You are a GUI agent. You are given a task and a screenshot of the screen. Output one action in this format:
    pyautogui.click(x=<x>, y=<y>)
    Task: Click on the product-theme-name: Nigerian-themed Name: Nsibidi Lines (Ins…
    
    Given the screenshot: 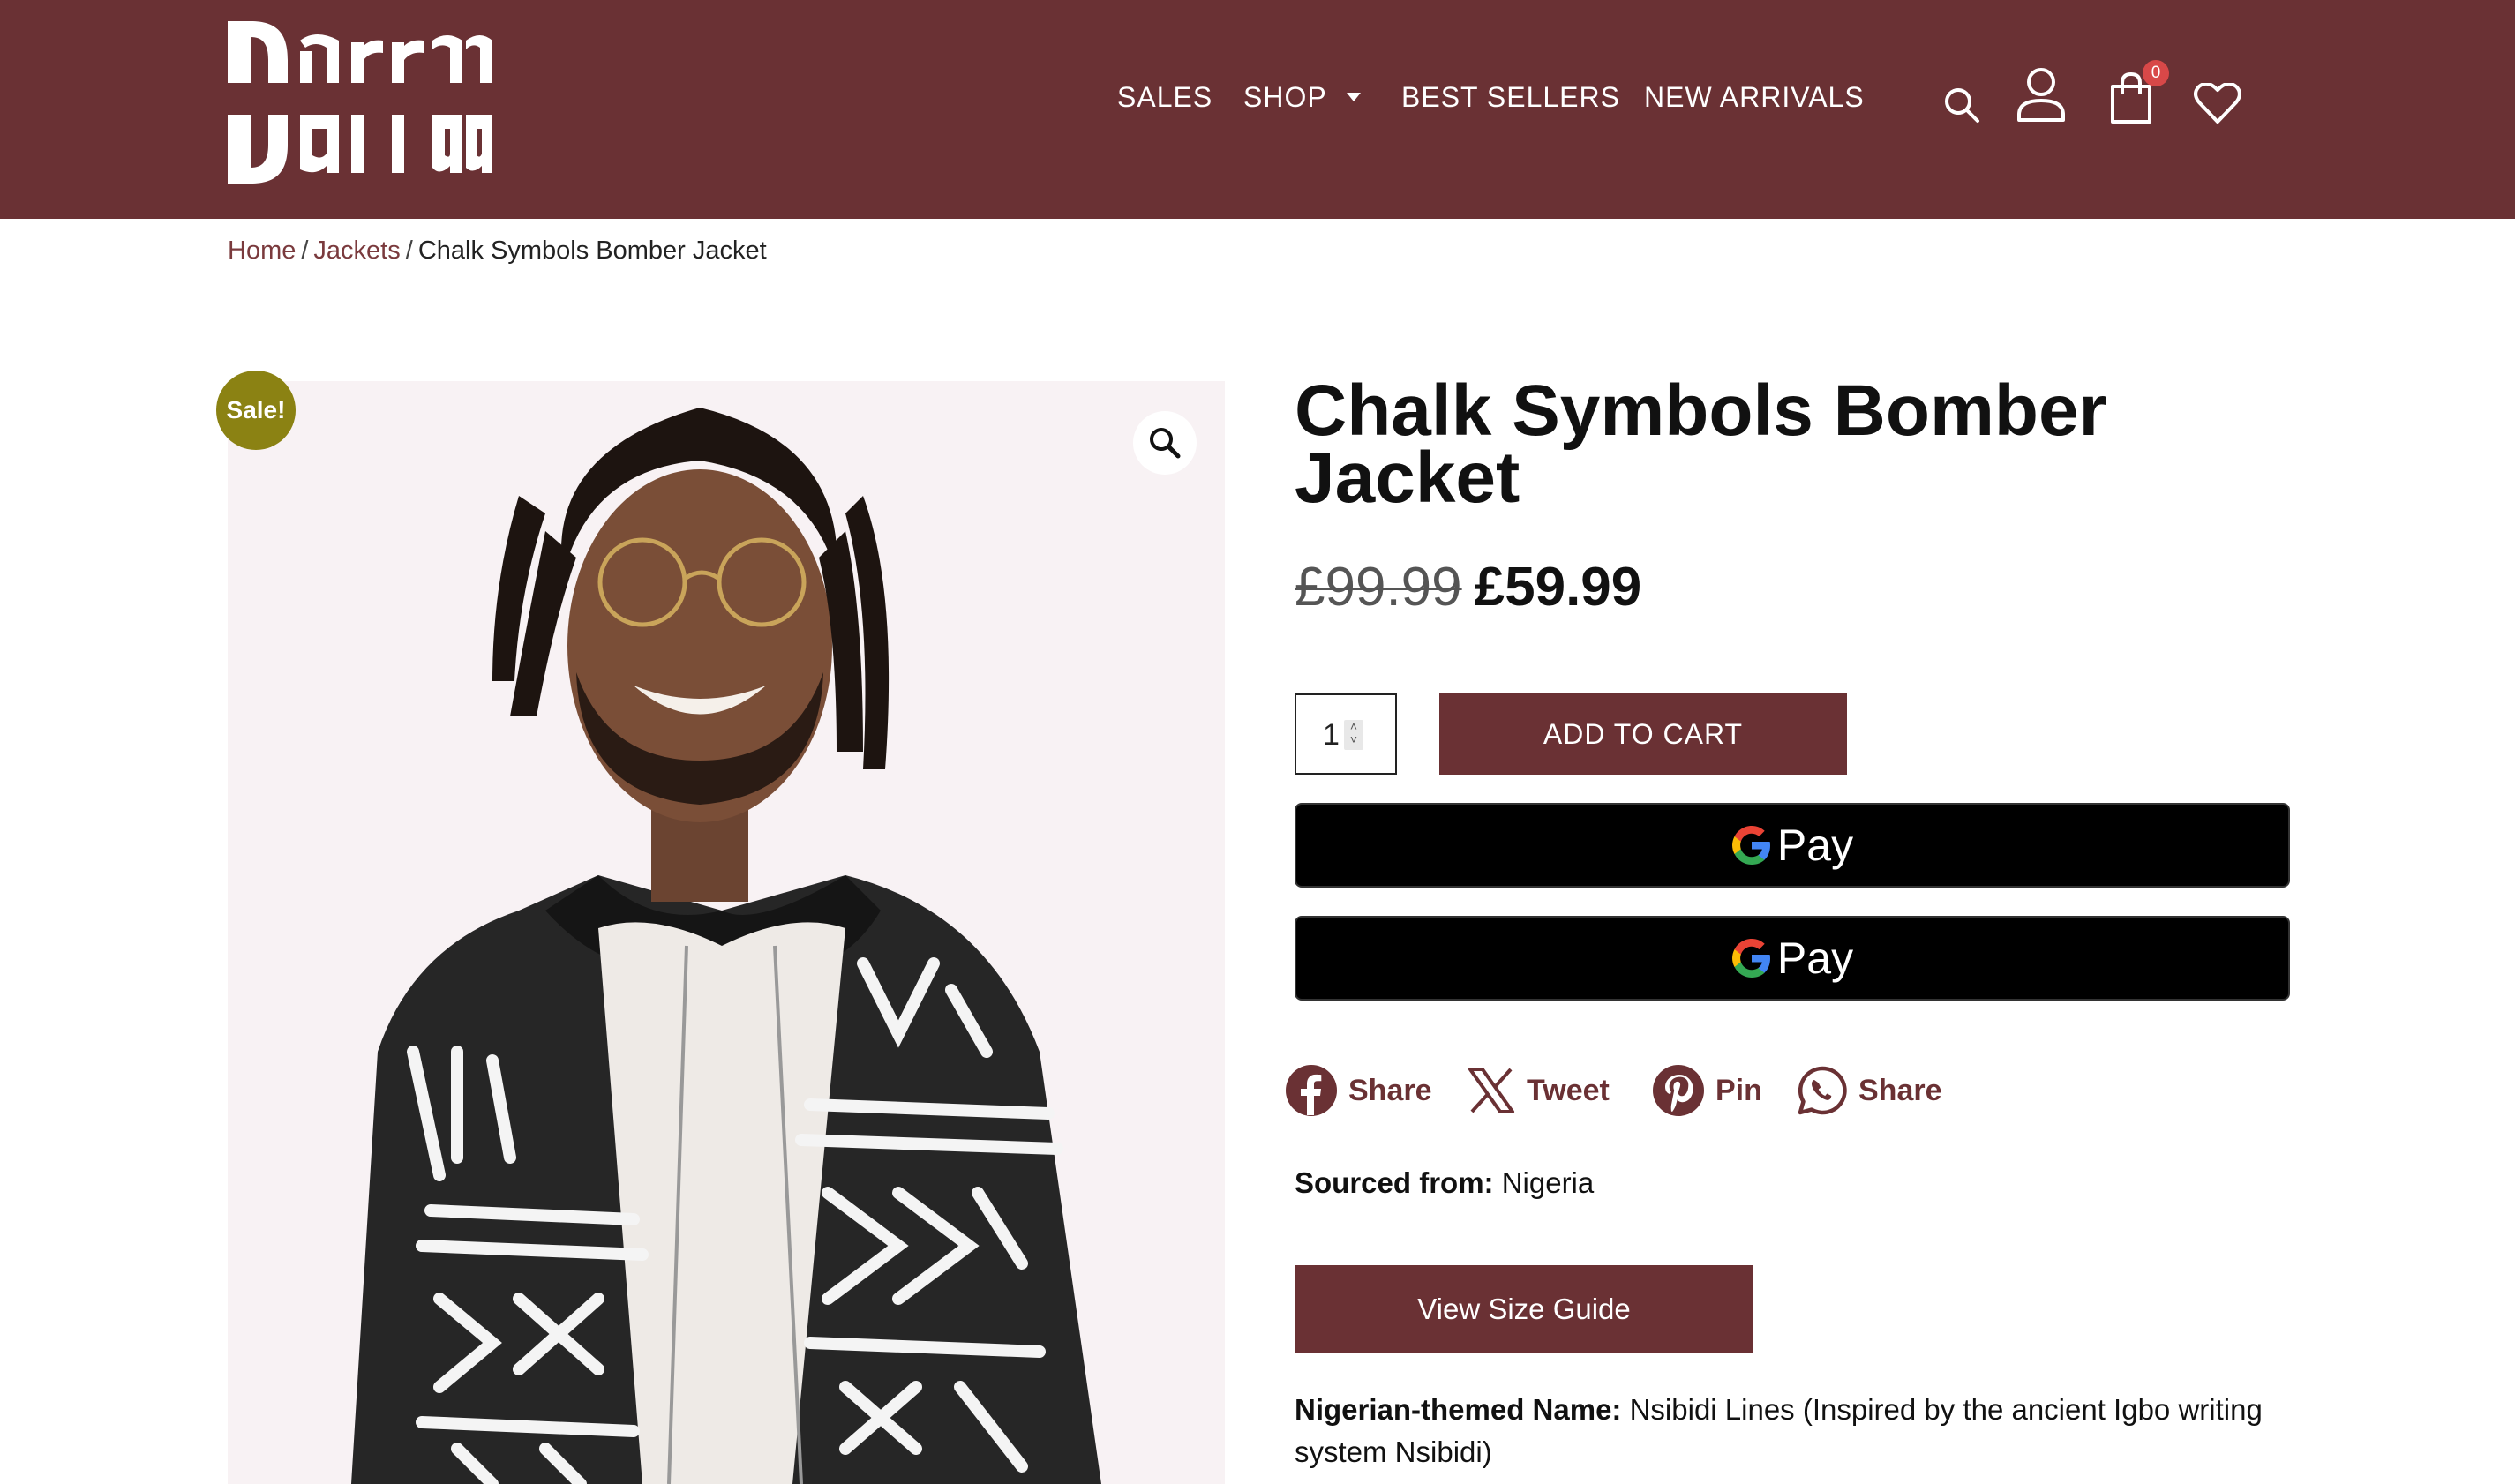 What is the action you would take?
    pyautogui.click(x=1798, y=1431)
    